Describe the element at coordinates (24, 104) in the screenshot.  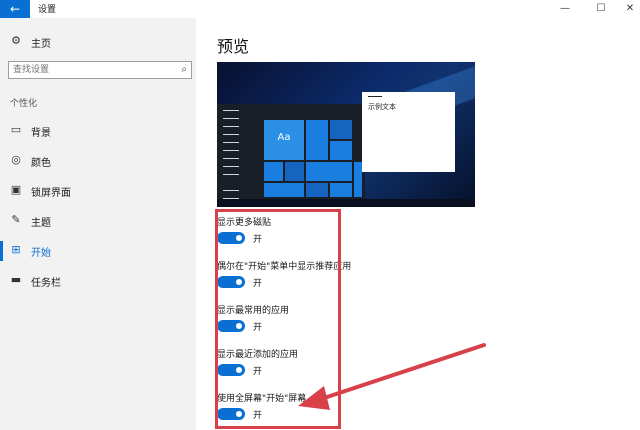
I see `section-label: 个性化` at that location.